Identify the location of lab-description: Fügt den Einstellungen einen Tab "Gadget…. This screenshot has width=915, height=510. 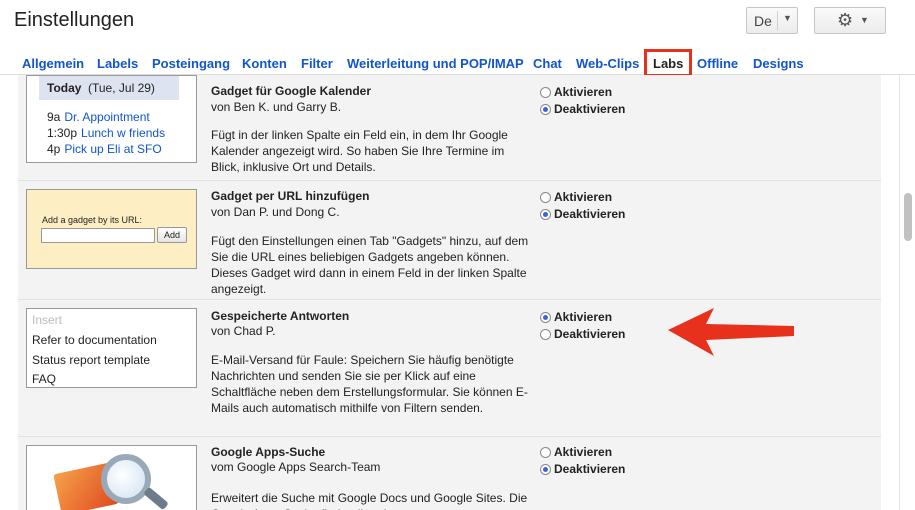
(370, 265).